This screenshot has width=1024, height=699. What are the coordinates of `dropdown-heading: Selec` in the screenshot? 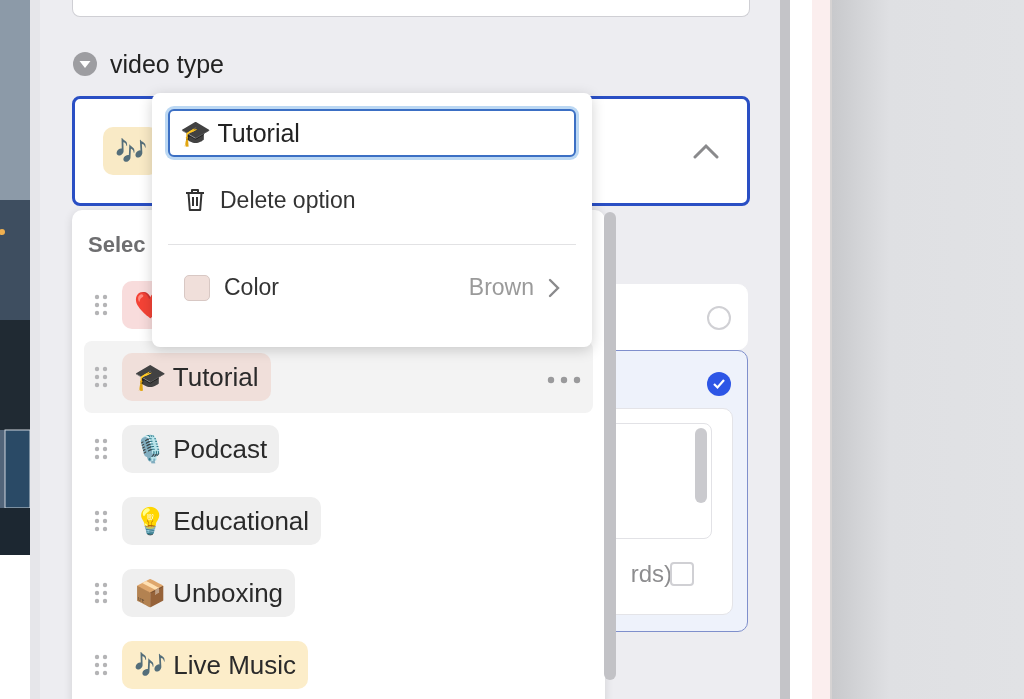 It's located at (117, 245).